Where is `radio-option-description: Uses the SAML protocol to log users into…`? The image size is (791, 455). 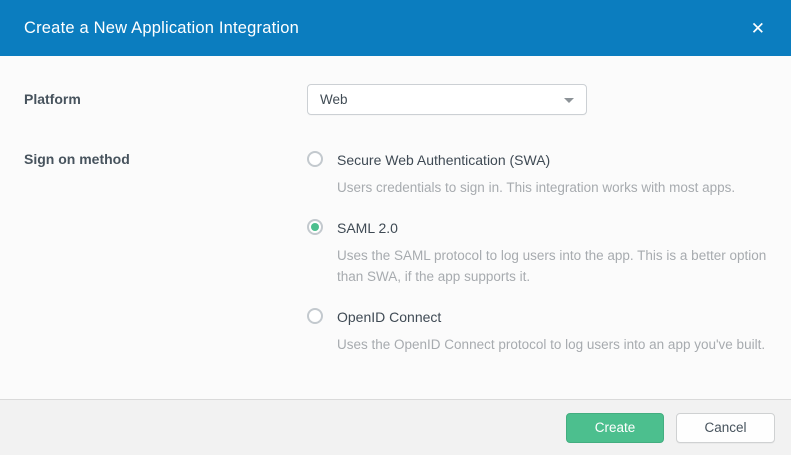
radio-option-description: Uses the SAML protocol to log users into… is located at coordinates (552, 266).